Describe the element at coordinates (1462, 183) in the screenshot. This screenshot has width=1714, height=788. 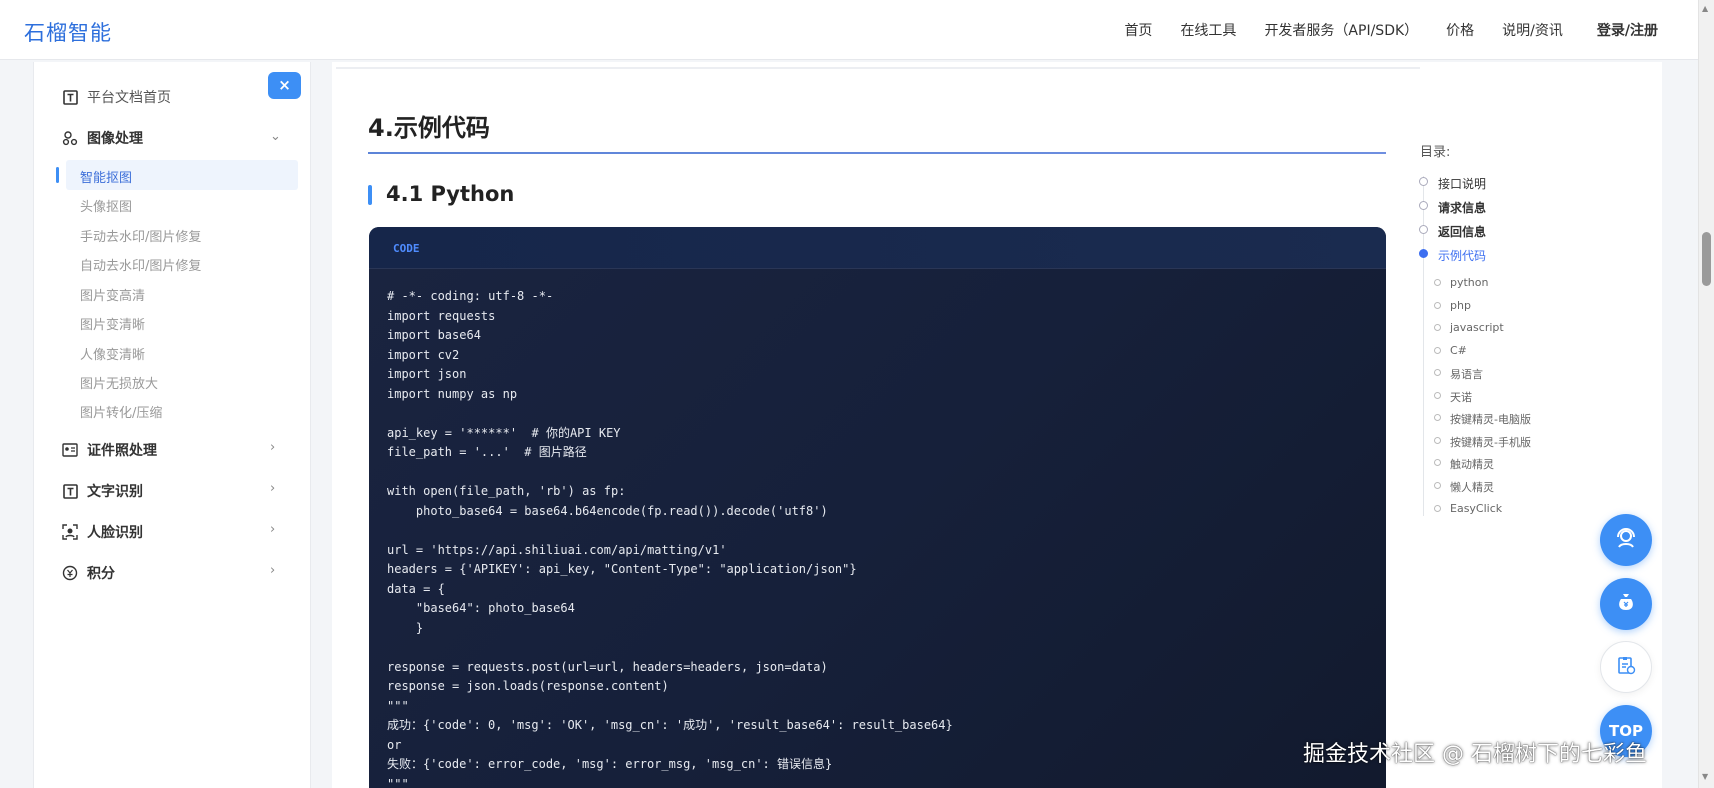
I see `toc-item: 接口说明` at that location.